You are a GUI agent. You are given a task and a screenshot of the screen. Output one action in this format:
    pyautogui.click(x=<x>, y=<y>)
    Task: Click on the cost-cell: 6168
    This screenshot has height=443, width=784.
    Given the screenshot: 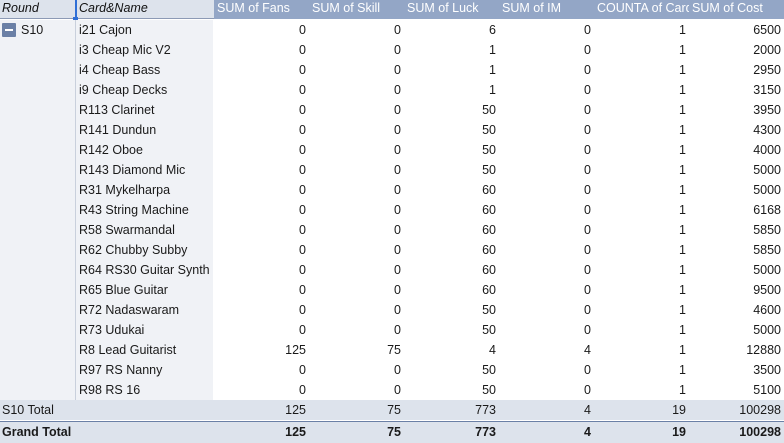 What is the action you would take?
    pyautogui.click(x=735, y=210)
    